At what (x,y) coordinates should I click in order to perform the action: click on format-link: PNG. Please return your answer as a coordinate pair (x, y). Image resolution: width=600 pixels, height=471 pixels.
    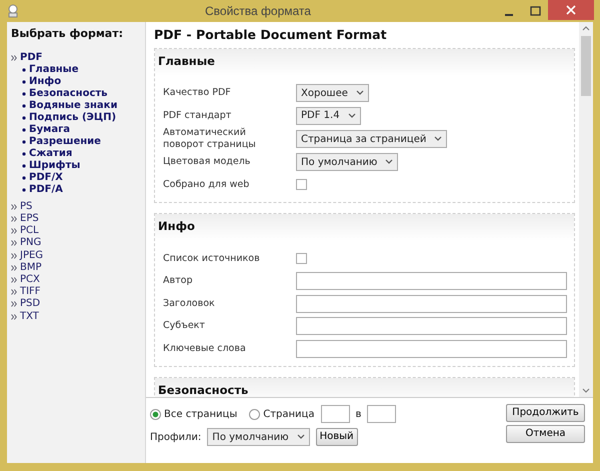
    Looking at the image, I should click on (31, 243).